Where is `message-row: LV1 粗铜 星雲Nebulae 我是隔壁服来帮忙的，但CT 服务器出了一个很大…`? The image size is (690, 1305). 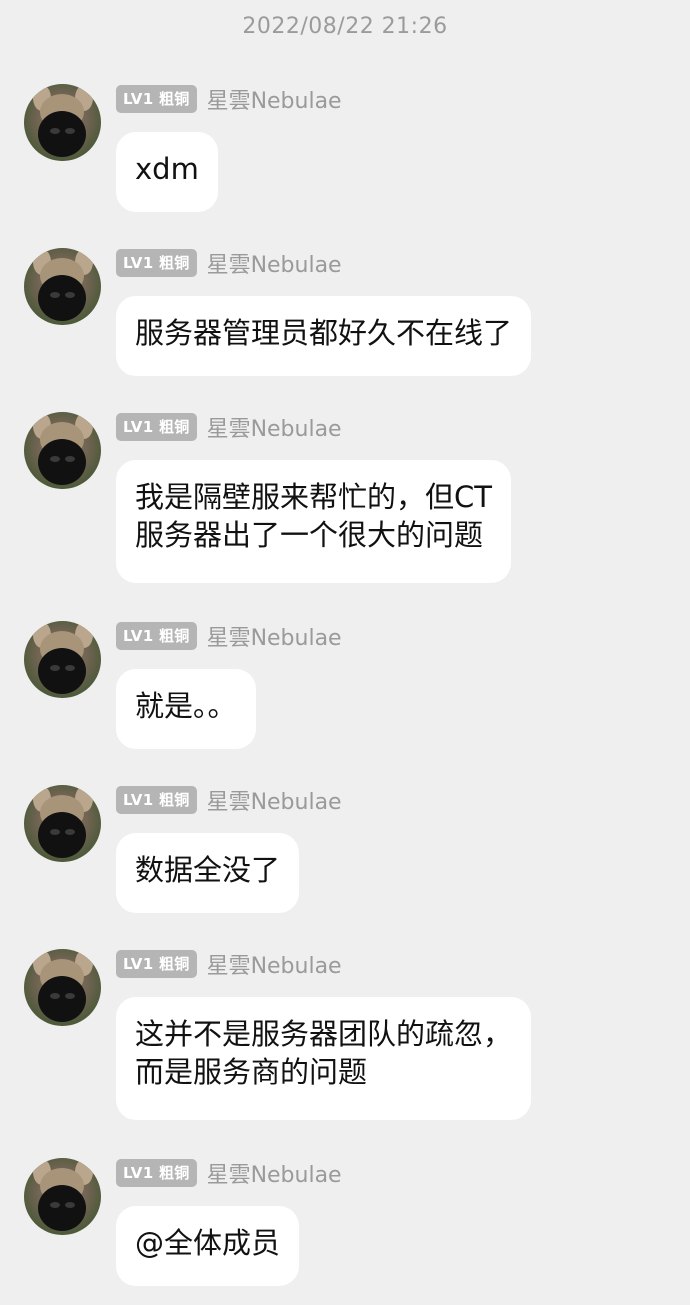 message-row: LV1 粗铜 星雲Nebulae 我是隔壁服来帮忙的，但CT 服务器出了一个很大… is located at coordinates (345, 499).